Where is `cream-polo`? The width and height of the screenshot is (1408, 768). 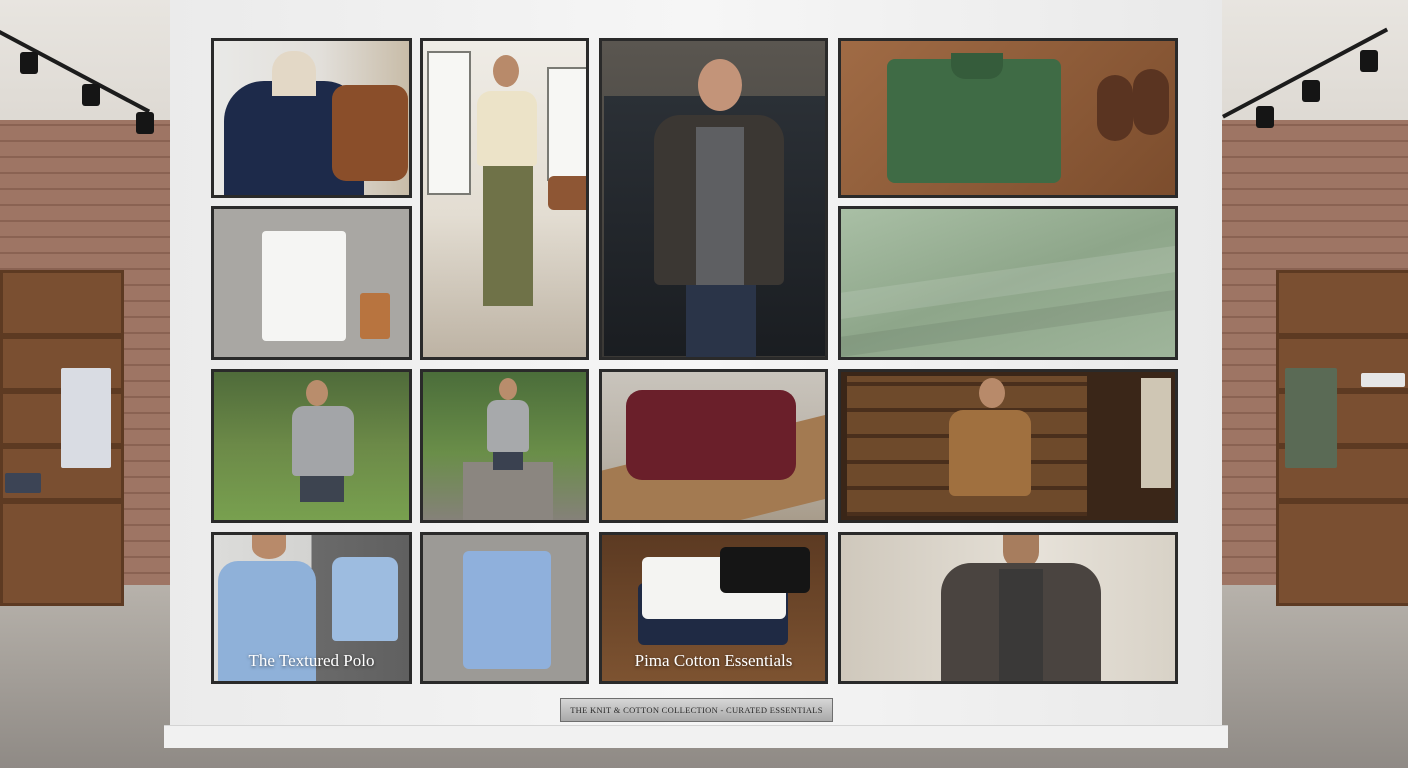
cream-polo is located at coordinates (507, 128).